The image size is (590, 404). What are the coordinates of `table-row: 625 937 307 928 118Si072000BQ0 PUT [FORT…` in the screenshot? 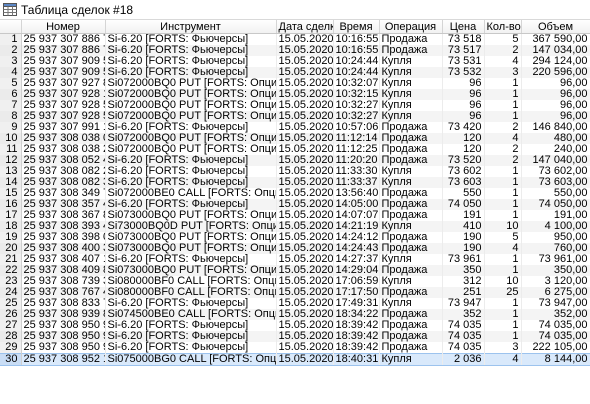 It's located at (295, 94).